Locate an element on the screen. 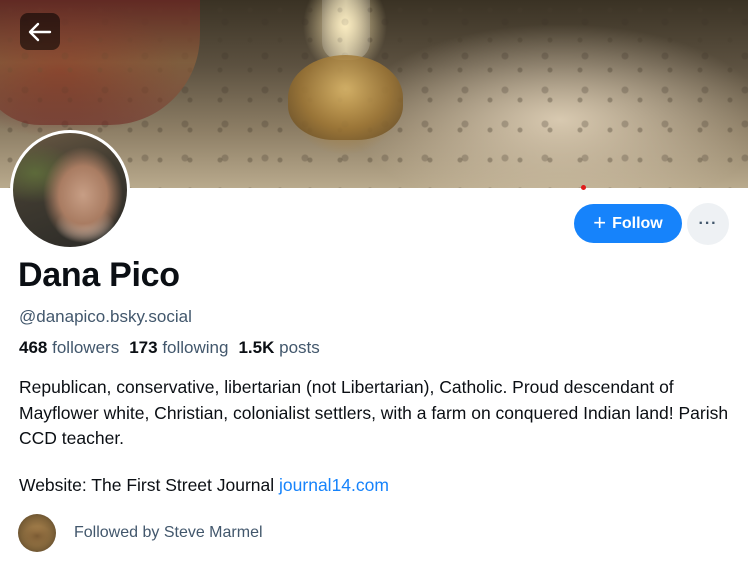 The height and width of the screenshot is (576, 748). banner-lamp is located at coordinates (345, 97).